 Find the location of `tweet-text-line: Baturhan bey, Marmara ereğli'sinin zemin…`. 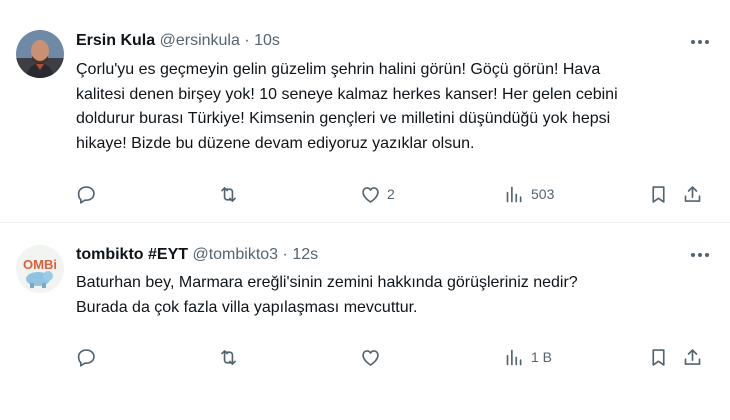

tweet-text-line: Baturhan bey, Marmara ereğli'sinin zemin… is located at coordinates (327, 282).